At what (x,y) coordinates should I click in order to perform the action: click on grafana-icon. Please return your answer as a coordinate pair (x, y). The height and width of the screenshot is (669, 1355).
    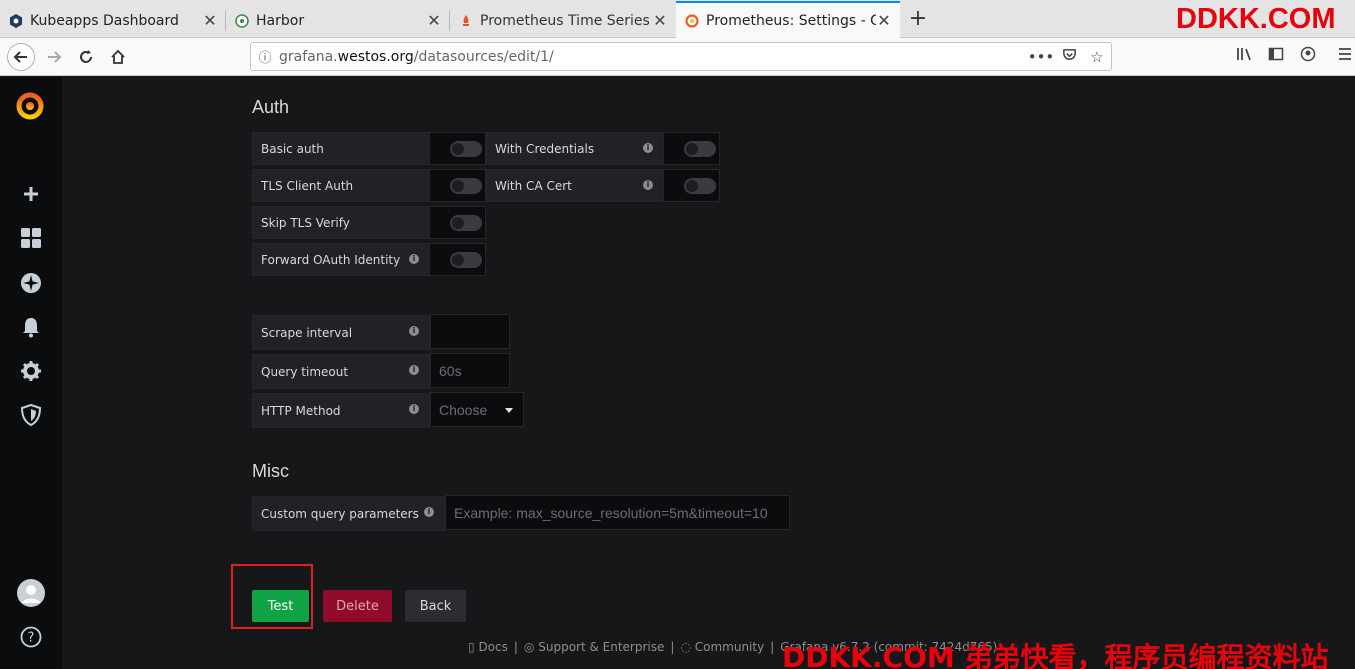
    Looking at the image, I should click on (692, 21).